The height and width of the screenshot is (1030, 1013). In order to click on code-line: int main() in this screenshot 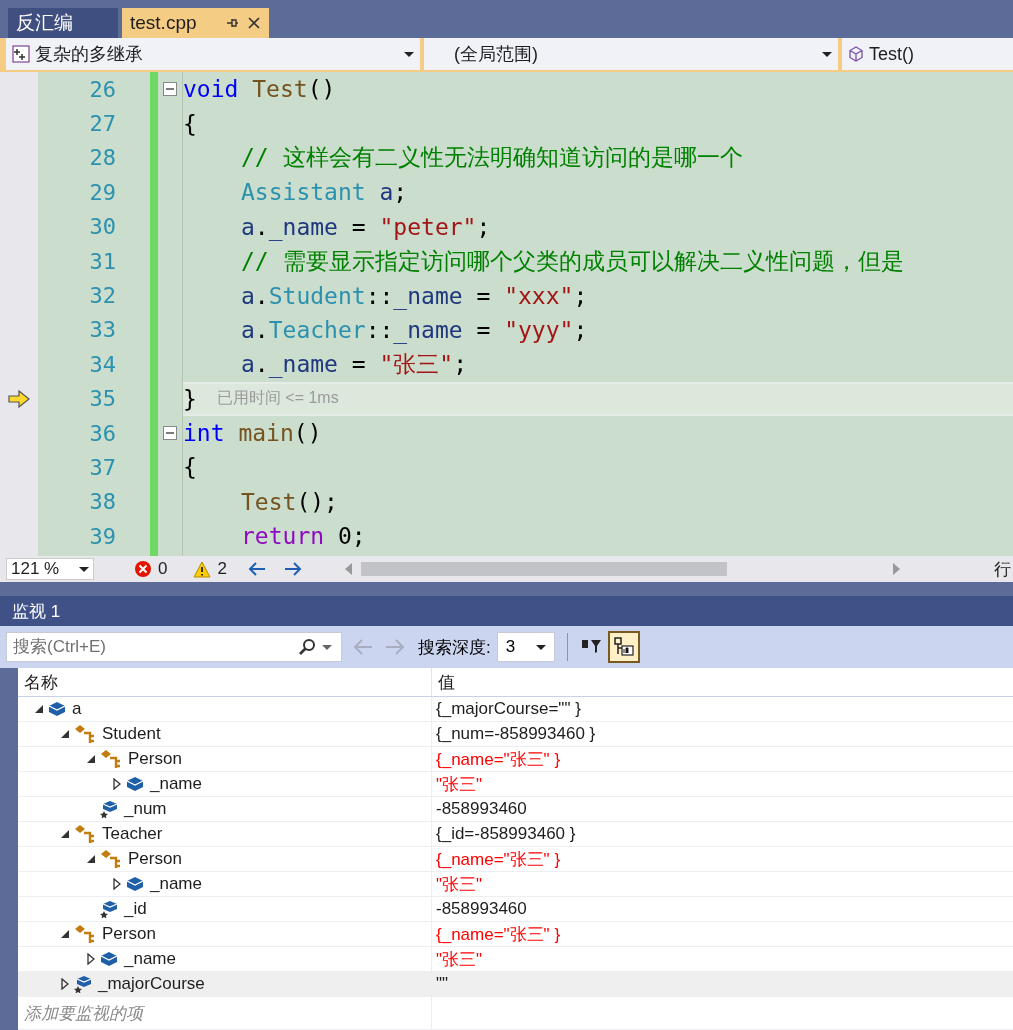, I will do `click(252, 433)`.